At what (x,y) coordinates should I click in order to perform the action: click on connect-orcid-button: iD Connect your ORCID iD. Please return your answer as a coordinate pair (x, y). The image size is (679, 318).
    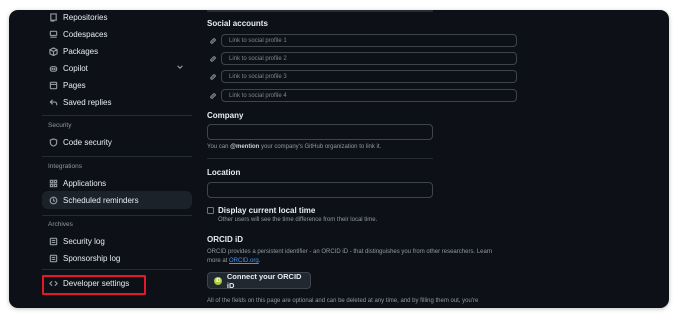
    Looking at the image, I should click on (259, 280).